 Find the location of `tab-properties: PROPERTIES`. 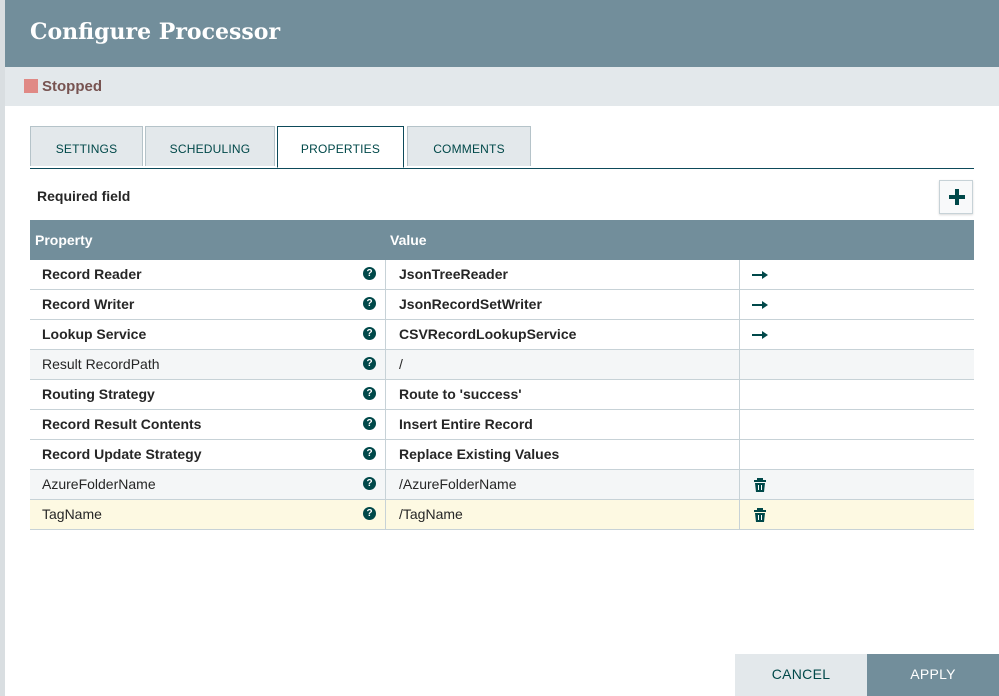

tab-properties: PROPERTIES is located at coordinates (340, 147).